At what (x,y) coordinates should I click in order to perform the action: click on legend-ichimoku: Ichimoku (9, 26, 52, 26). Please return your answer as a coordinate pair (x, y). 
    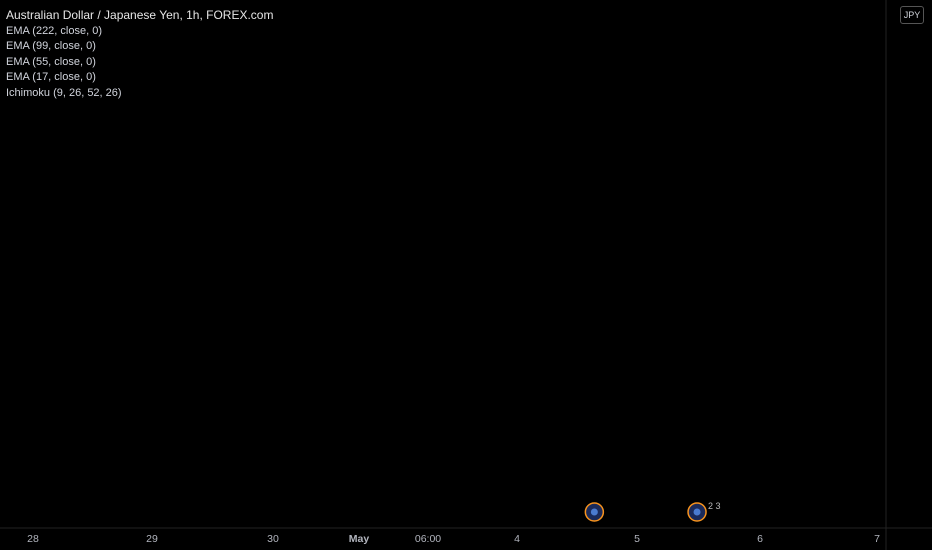
    Looking at the image, I should click on (139, 94).